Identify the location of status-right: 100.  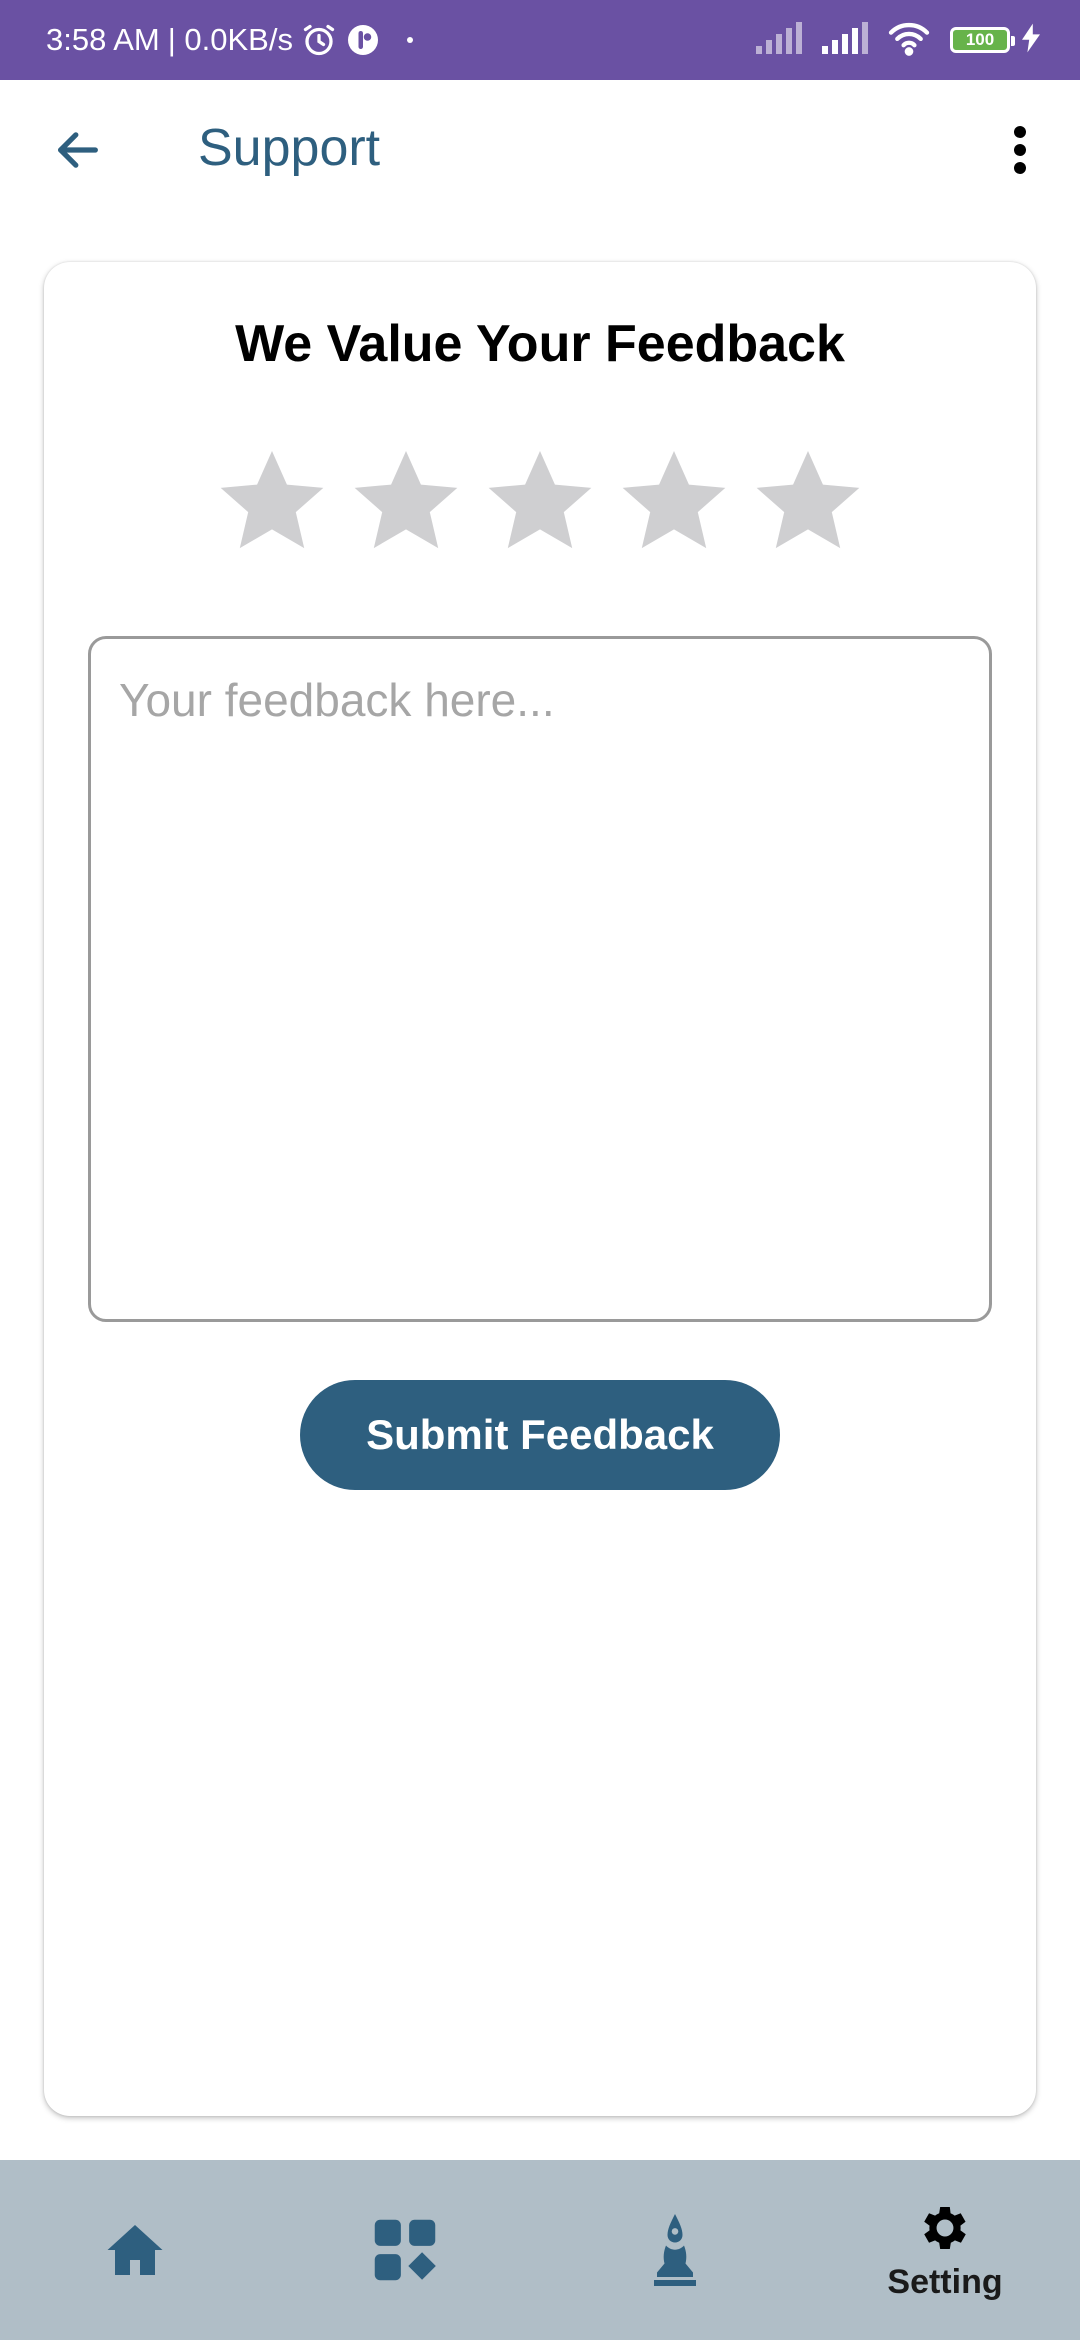
(888, 40).